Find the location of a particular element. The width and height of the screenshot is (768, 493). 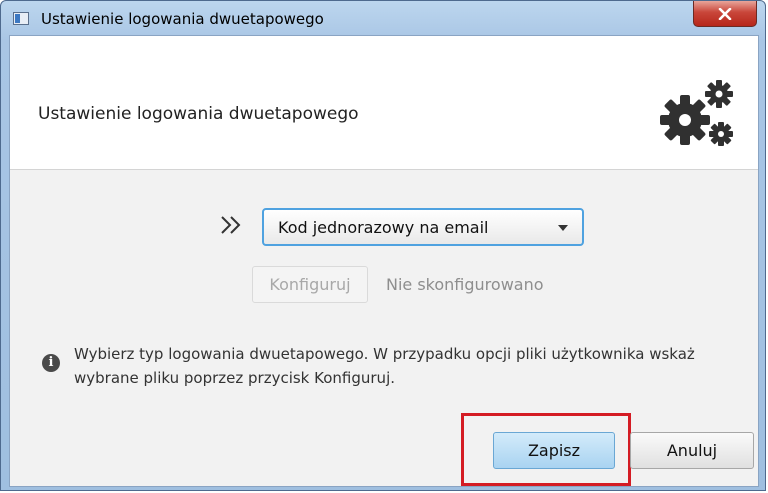

window-app-icon is located at coordinates (21, 18).